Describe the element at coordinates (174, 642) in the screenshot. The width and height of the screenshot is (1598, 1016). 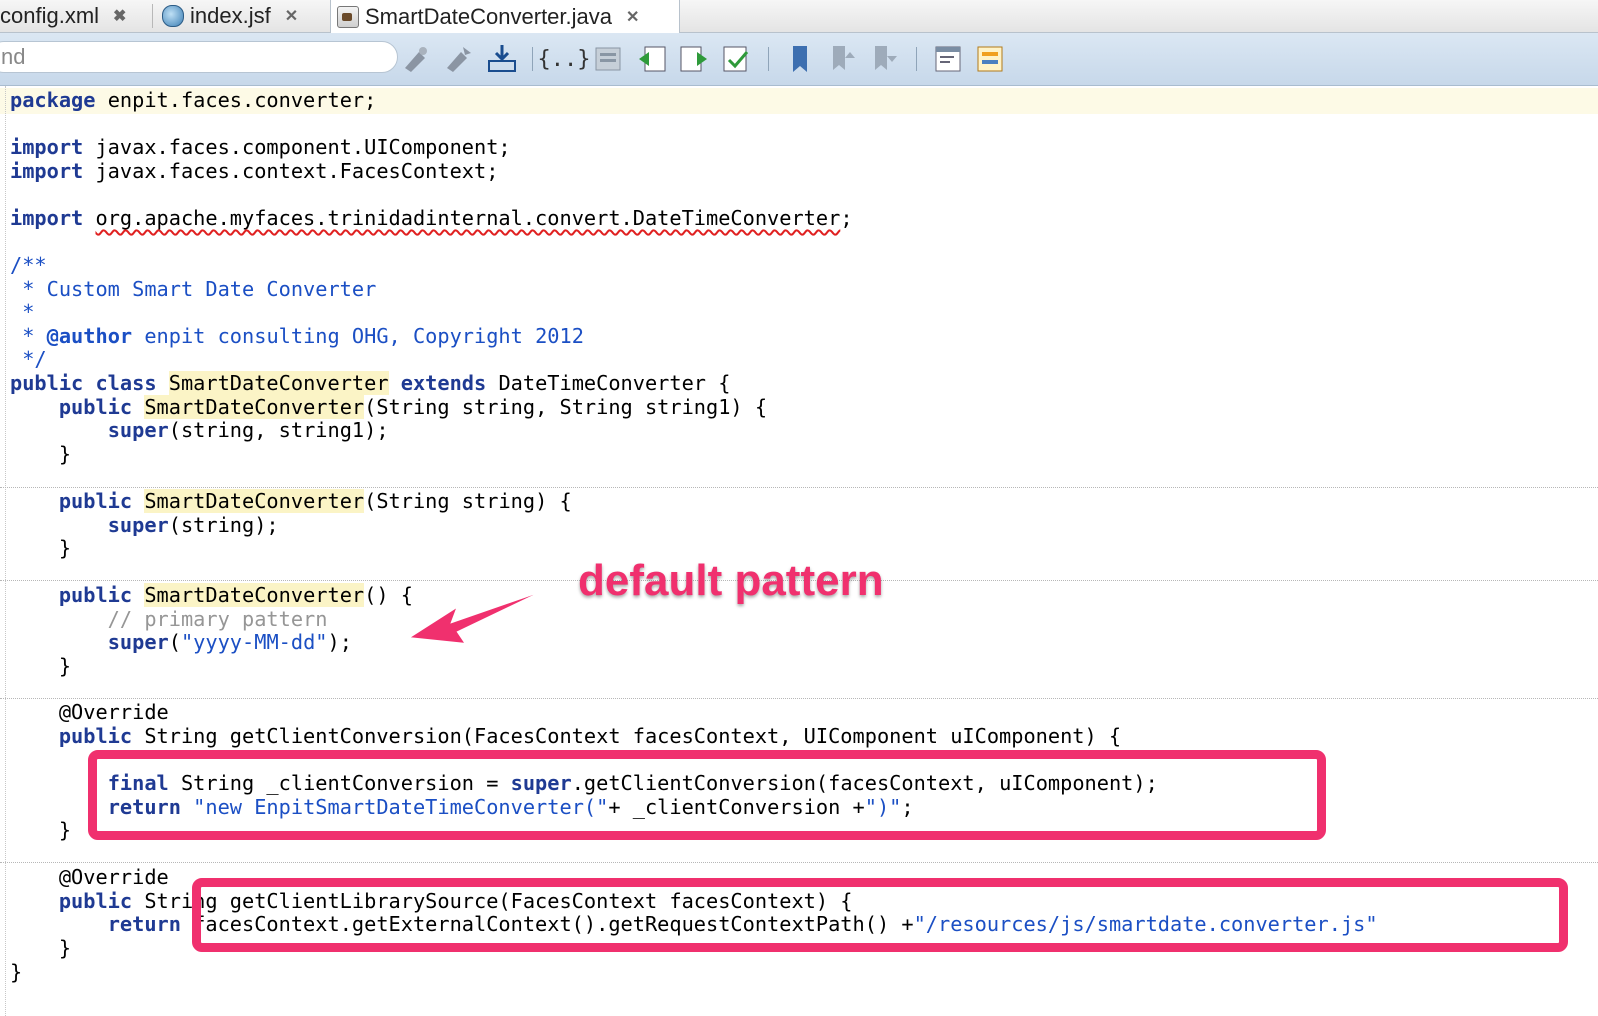
I see `code-text: (` at that location.